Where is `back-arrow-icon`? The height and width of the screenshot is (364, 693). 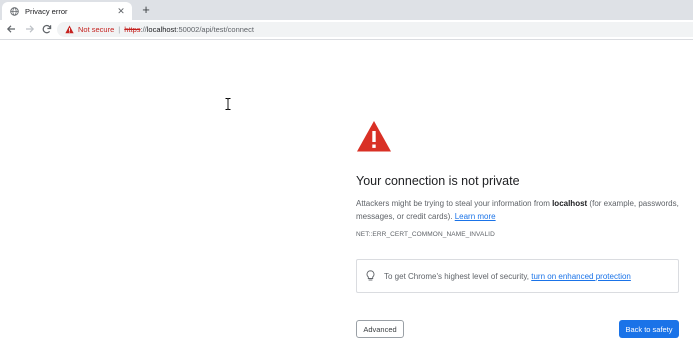 back-arrow-icon is located at coordinates (11, 29).